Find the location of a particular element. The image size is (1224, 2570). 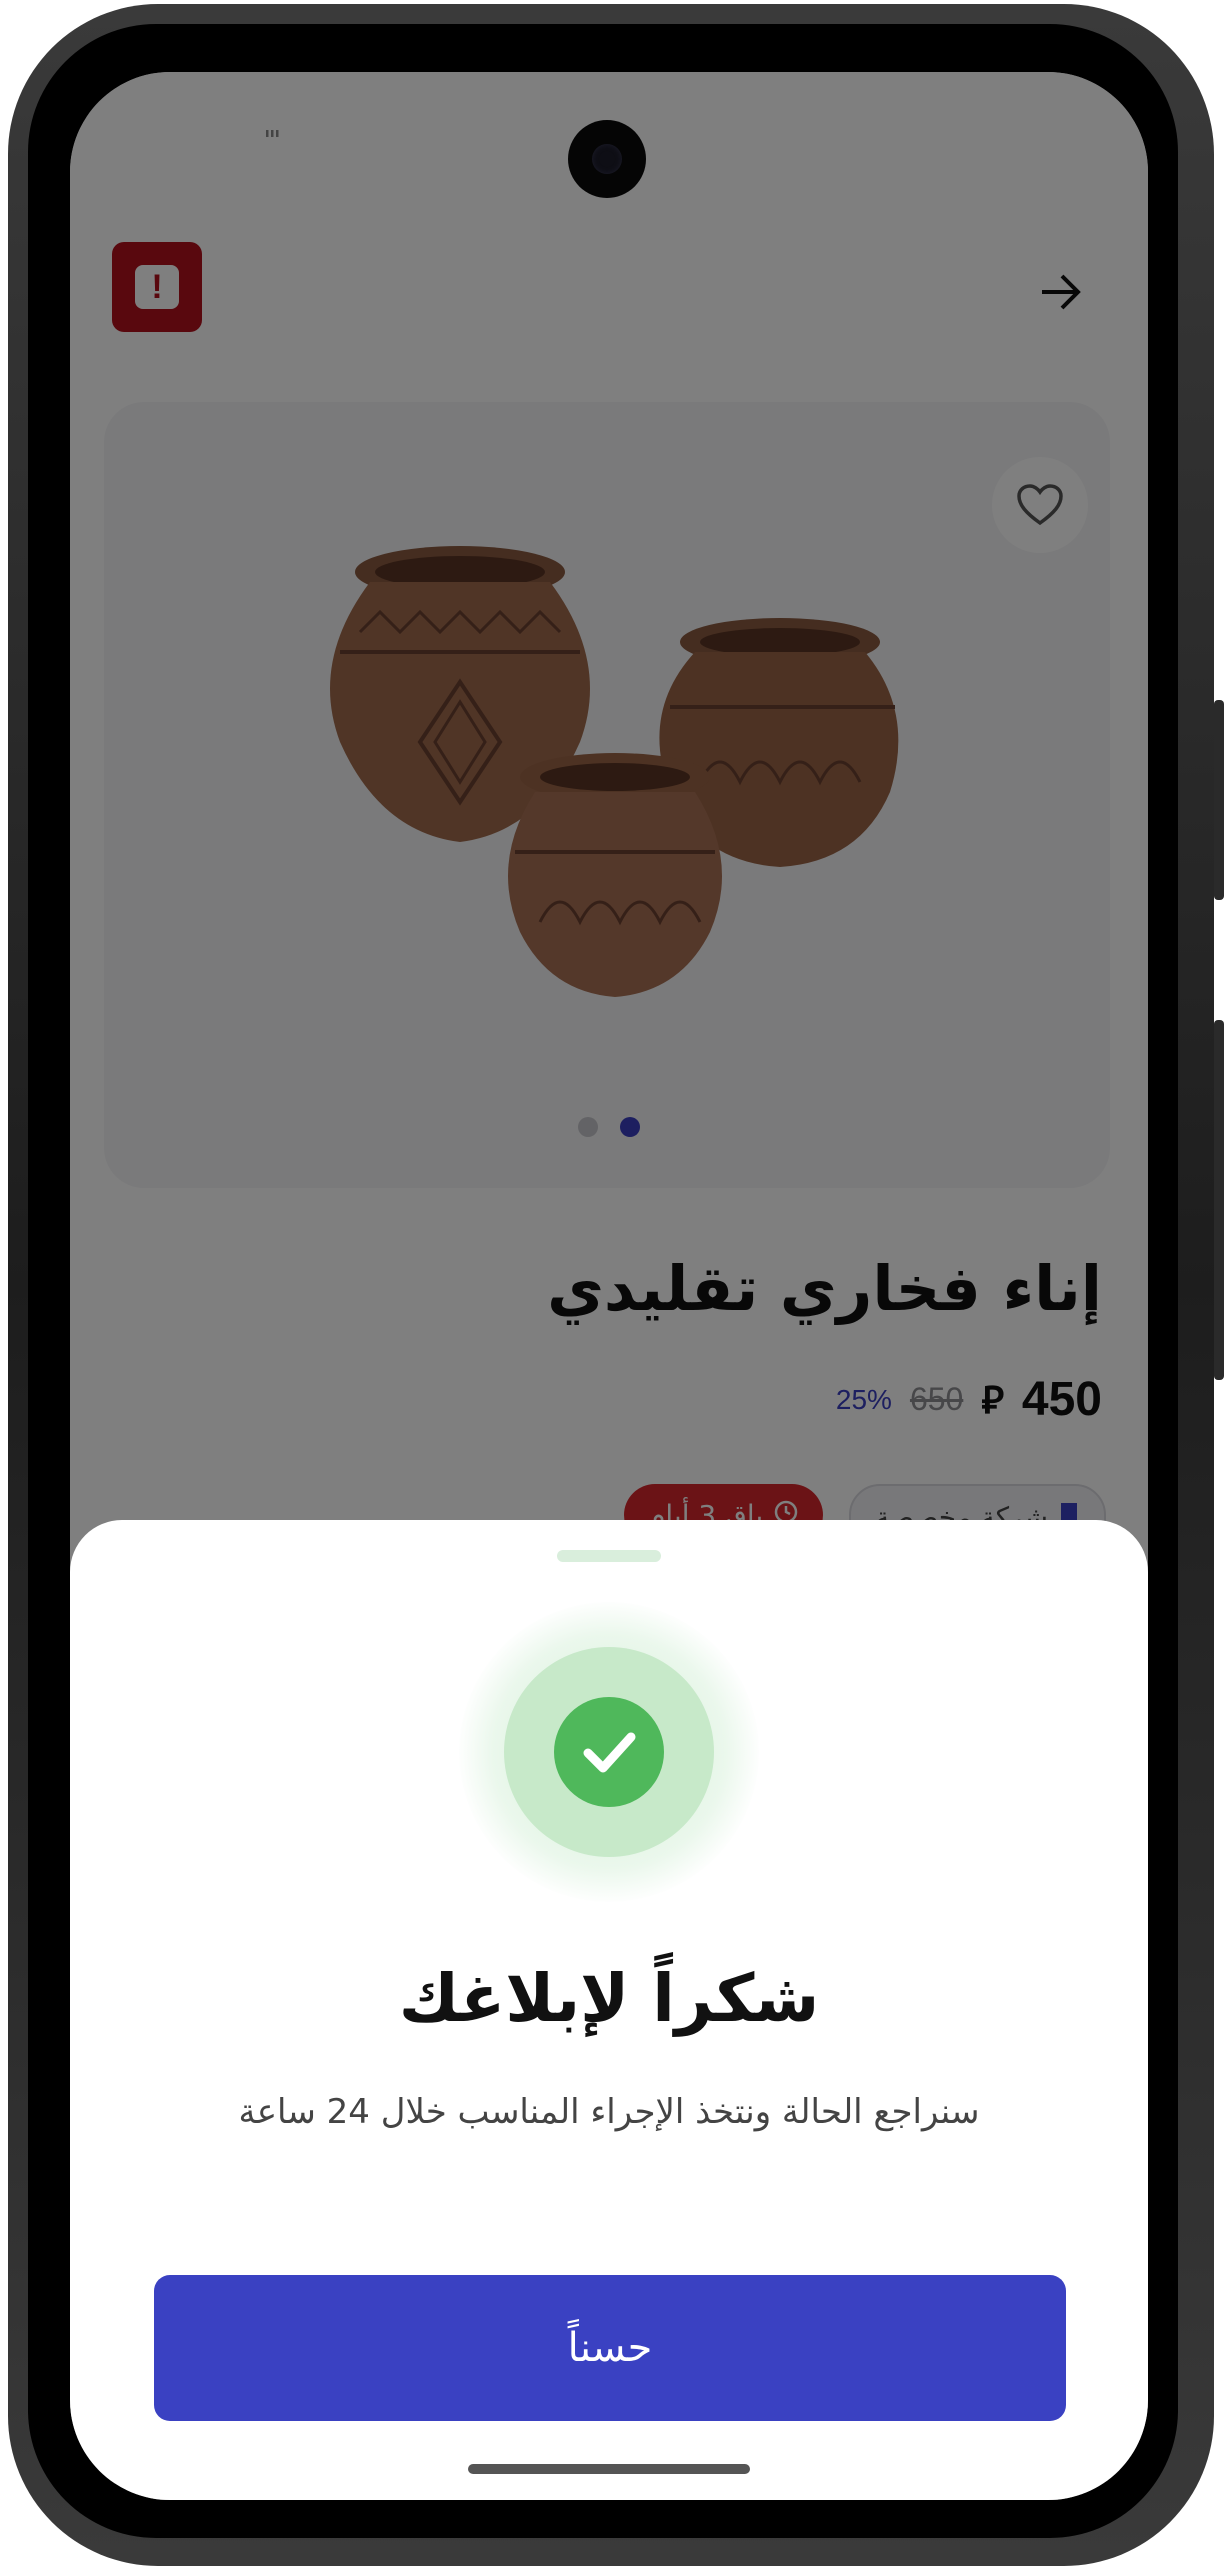

sheet-title: شكراً لإبلاغك is located at coordinates (609, 1998).